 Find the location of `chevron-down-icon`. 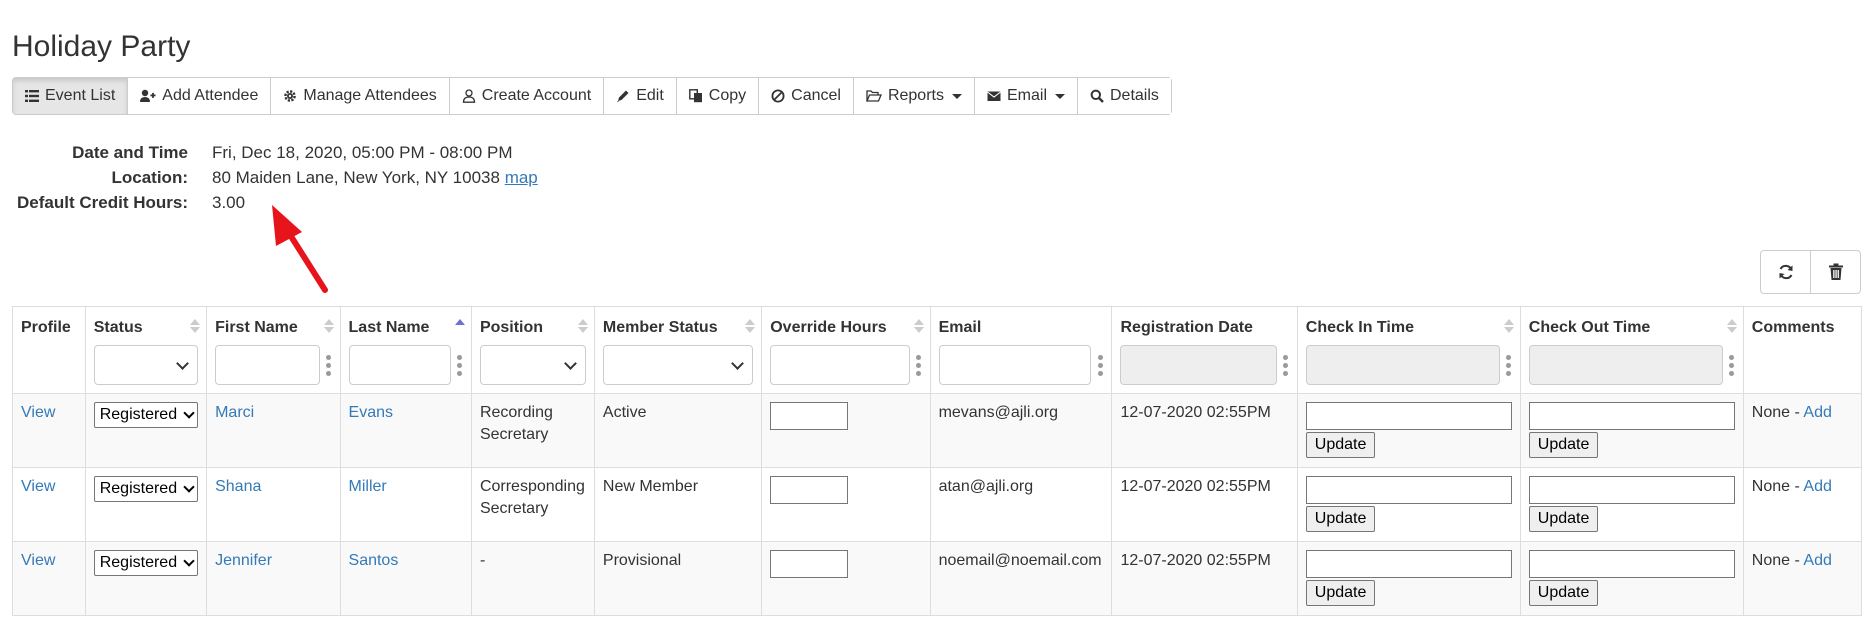

chevron-down-icon is located at coordinates (189, 561).